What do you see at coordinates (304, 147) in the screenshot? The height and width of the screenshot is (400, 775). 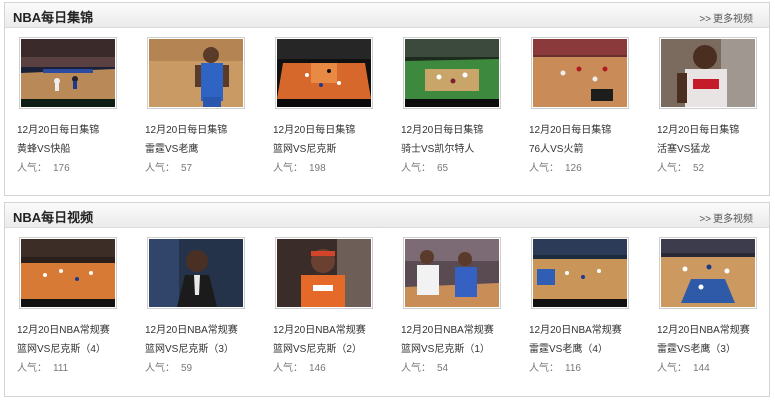 I see `video-matchup: 篮网VS尼克斯` at bounding box center [304, 147].